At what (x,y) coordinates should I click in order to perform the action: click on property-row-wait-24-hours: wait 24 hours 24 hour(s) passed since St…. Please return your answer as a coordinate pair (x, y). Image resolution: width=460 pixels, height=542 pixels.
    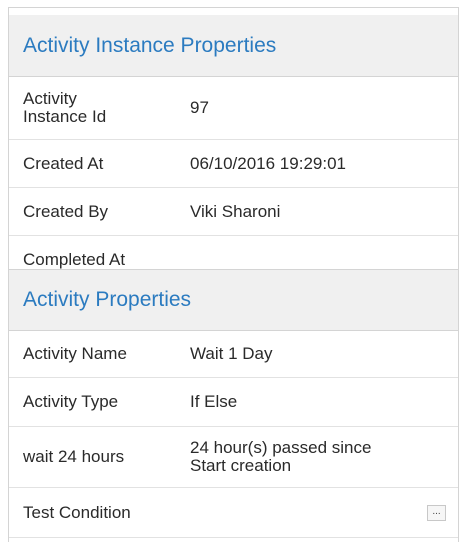
    Looking at the image, I should click on (233, 457).